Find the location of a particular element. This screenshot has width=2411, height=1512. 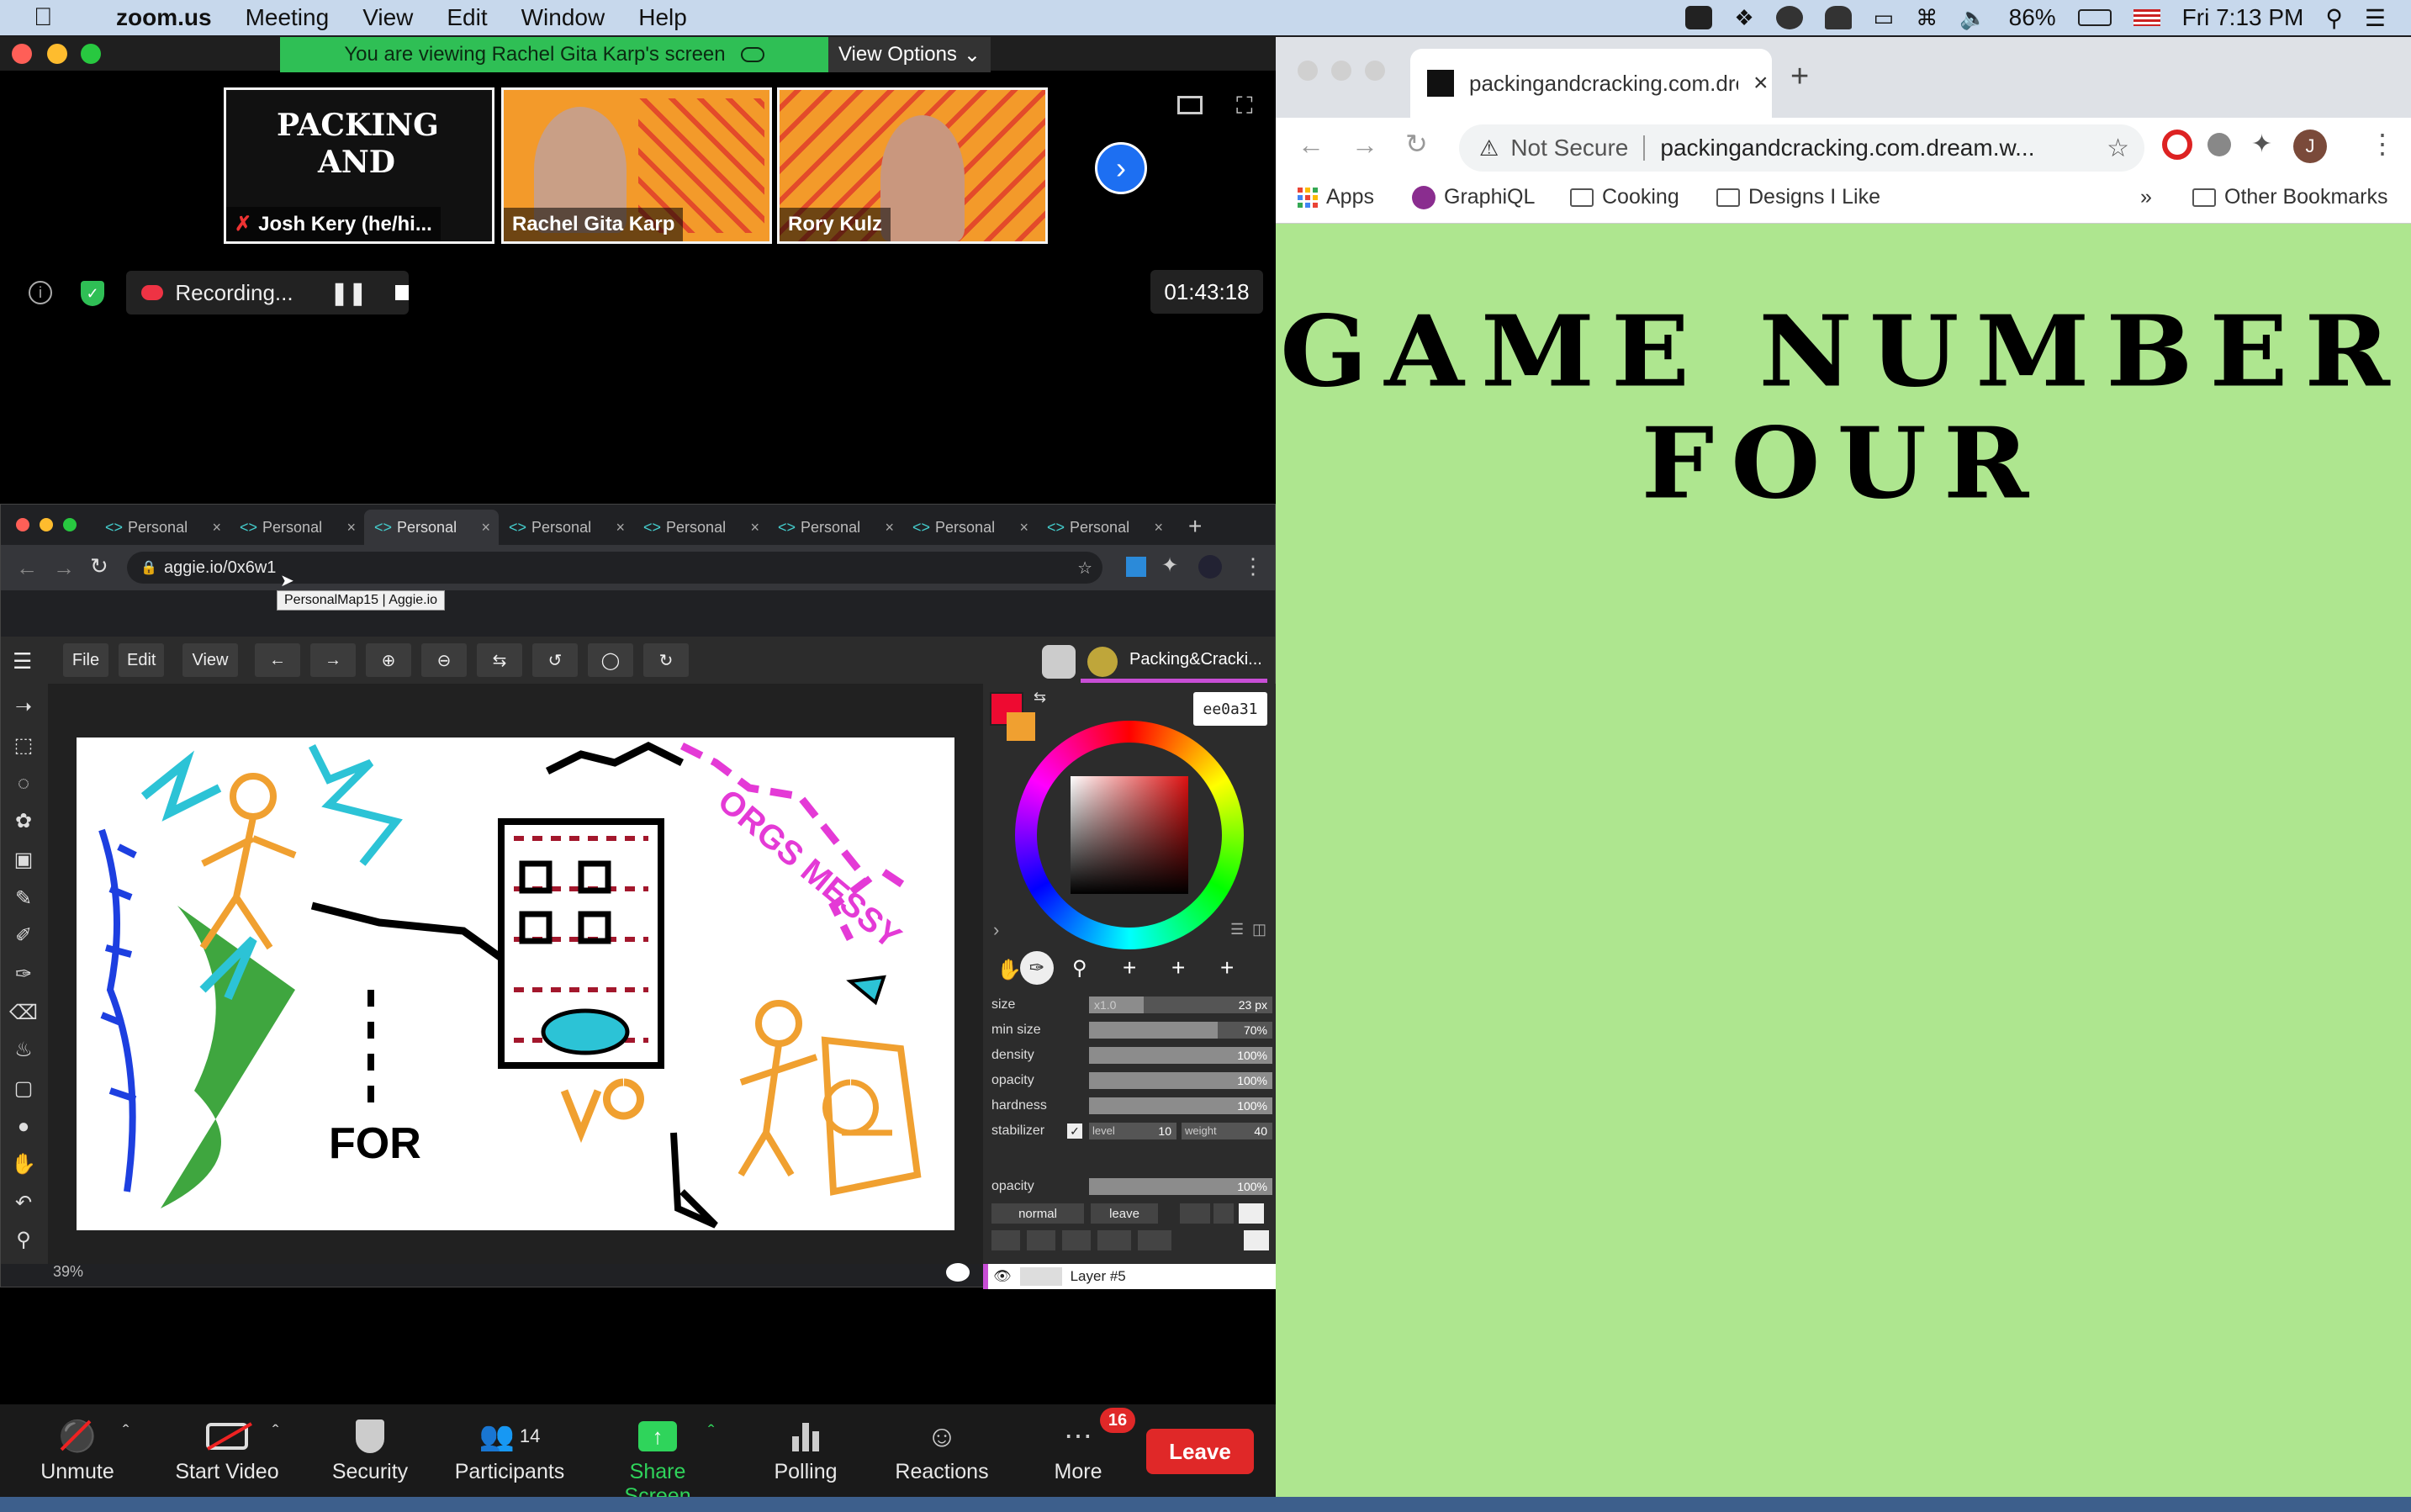

bookmark-star-icon: ☆ is located at coordinates (2118, 148).